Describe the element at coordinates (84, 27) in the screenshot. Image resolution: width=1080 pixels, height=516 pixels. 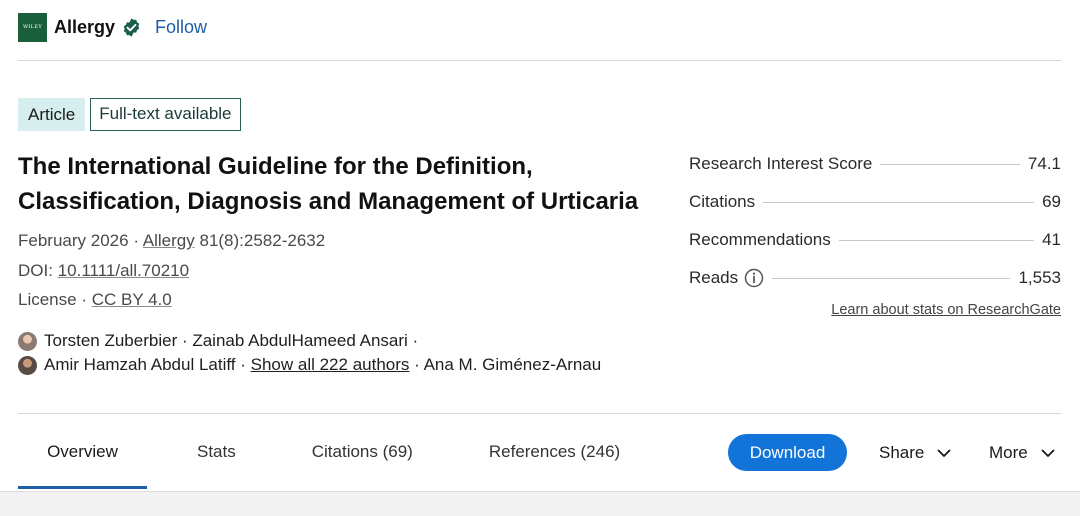
I see `journal-name: Allergy` at that location.